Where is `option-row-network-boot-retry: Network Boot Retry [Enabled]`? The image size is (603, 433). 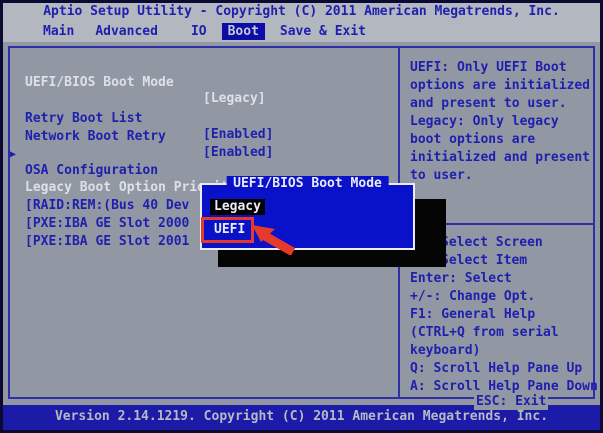 option-row-network-boot-retry: Network Boot Retry [Enabled] is located at coordinates (138, 136).